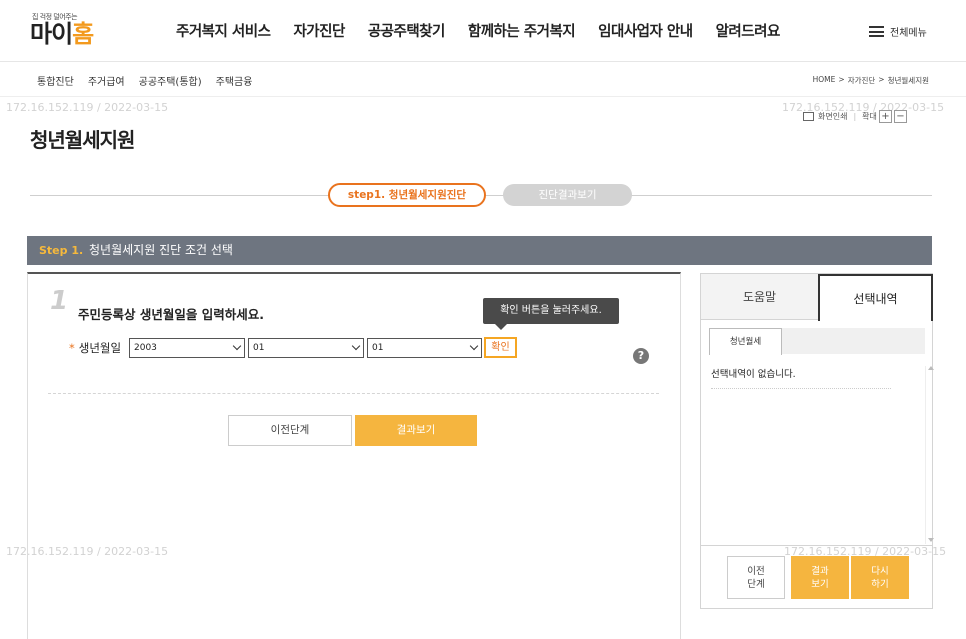 The image size is (966, 639). What do you see at coordinates (908, 33) in the screenshot?
I see `all-menu-label: 전체메뉴` at bounding box center [908, 33].